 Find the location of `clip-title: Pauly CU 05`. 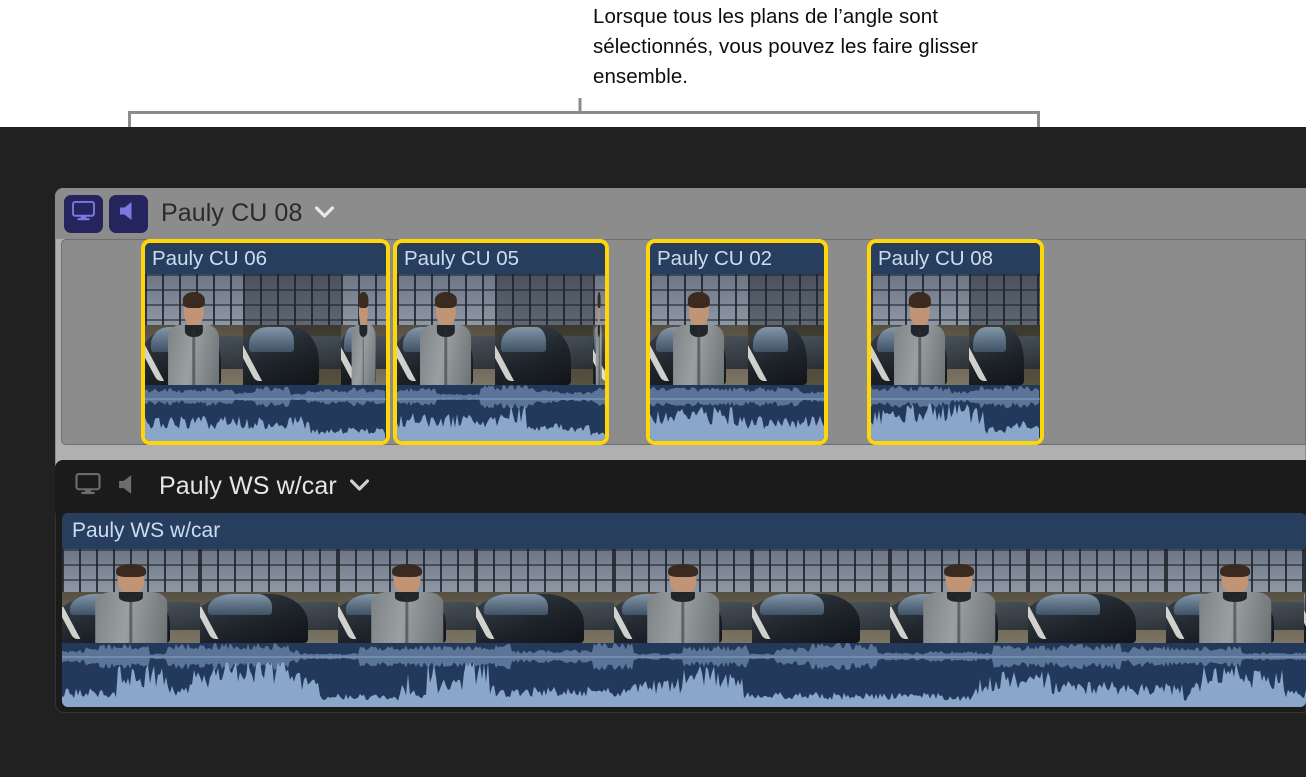

clip-title: Pauly CU 05 is located at coordinates (501, 258).